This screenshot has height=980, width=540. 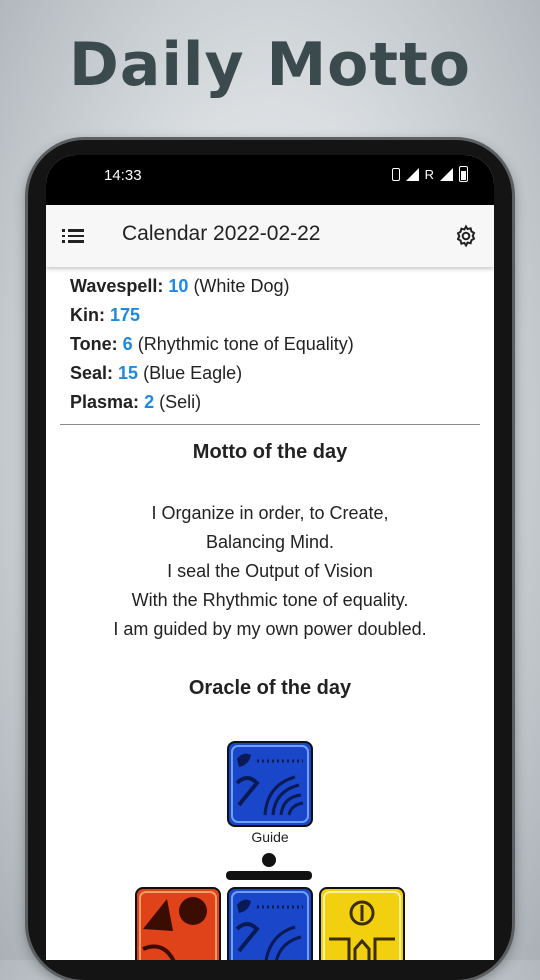 I want to click on motto-title: Motto of the day, so click(x=270, y=452).